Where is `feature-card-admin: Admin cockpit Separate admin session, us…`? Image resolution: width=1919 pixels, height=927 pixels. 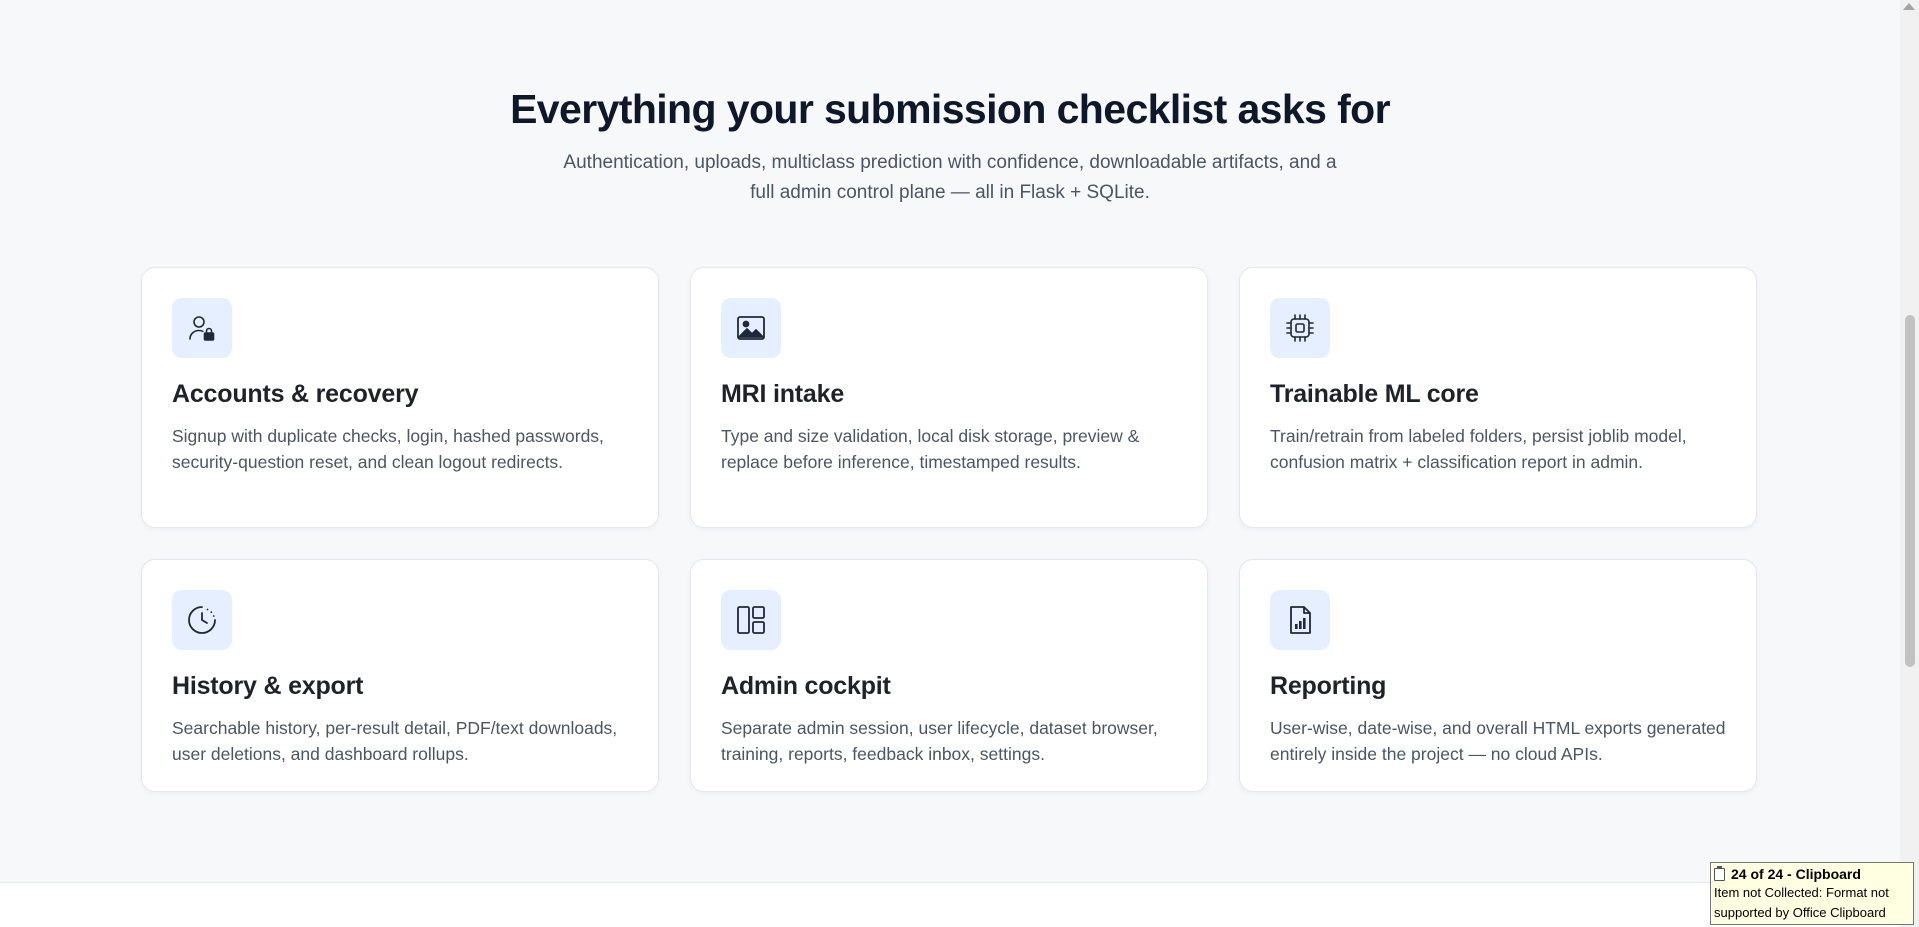
feature-card-admin: Admin cockpit Separate admin session, us… is located at coordinates (949, 675).